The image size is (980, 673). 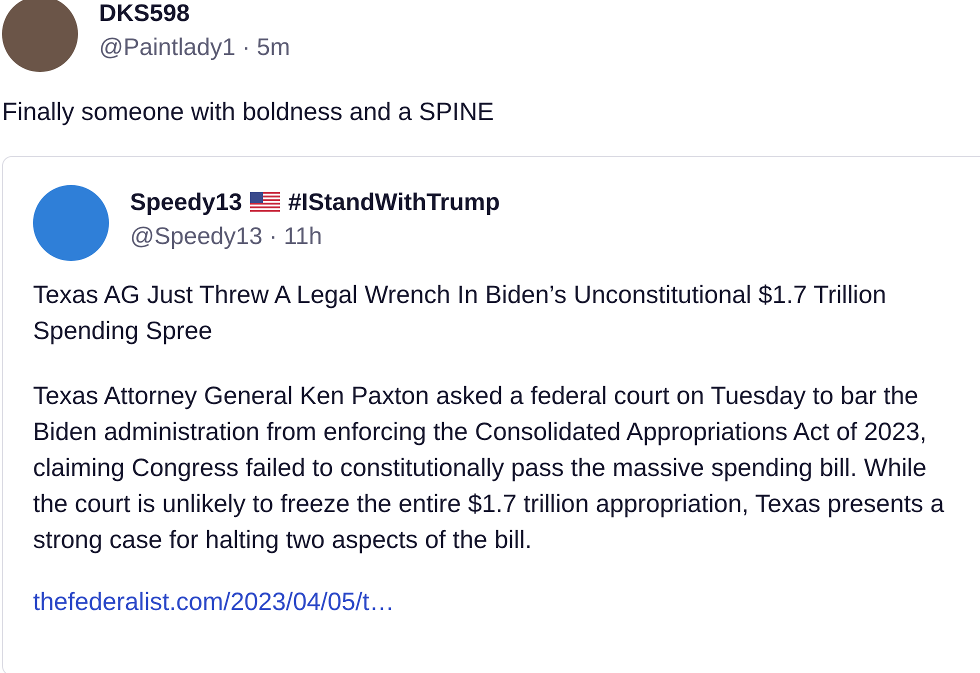 I want to click on post-text: Finally someone with boldness and a SPINE, so click(x=248, y=112).